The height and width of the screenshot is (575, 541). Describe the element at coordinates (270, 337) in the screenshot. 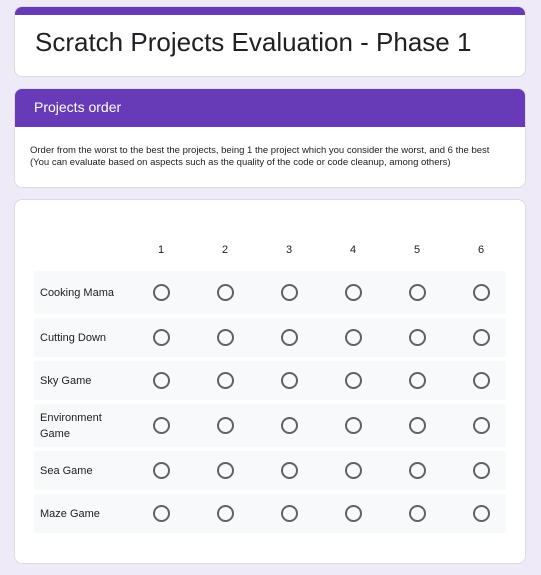

I see `grid-row: Cutting Down` at that location.